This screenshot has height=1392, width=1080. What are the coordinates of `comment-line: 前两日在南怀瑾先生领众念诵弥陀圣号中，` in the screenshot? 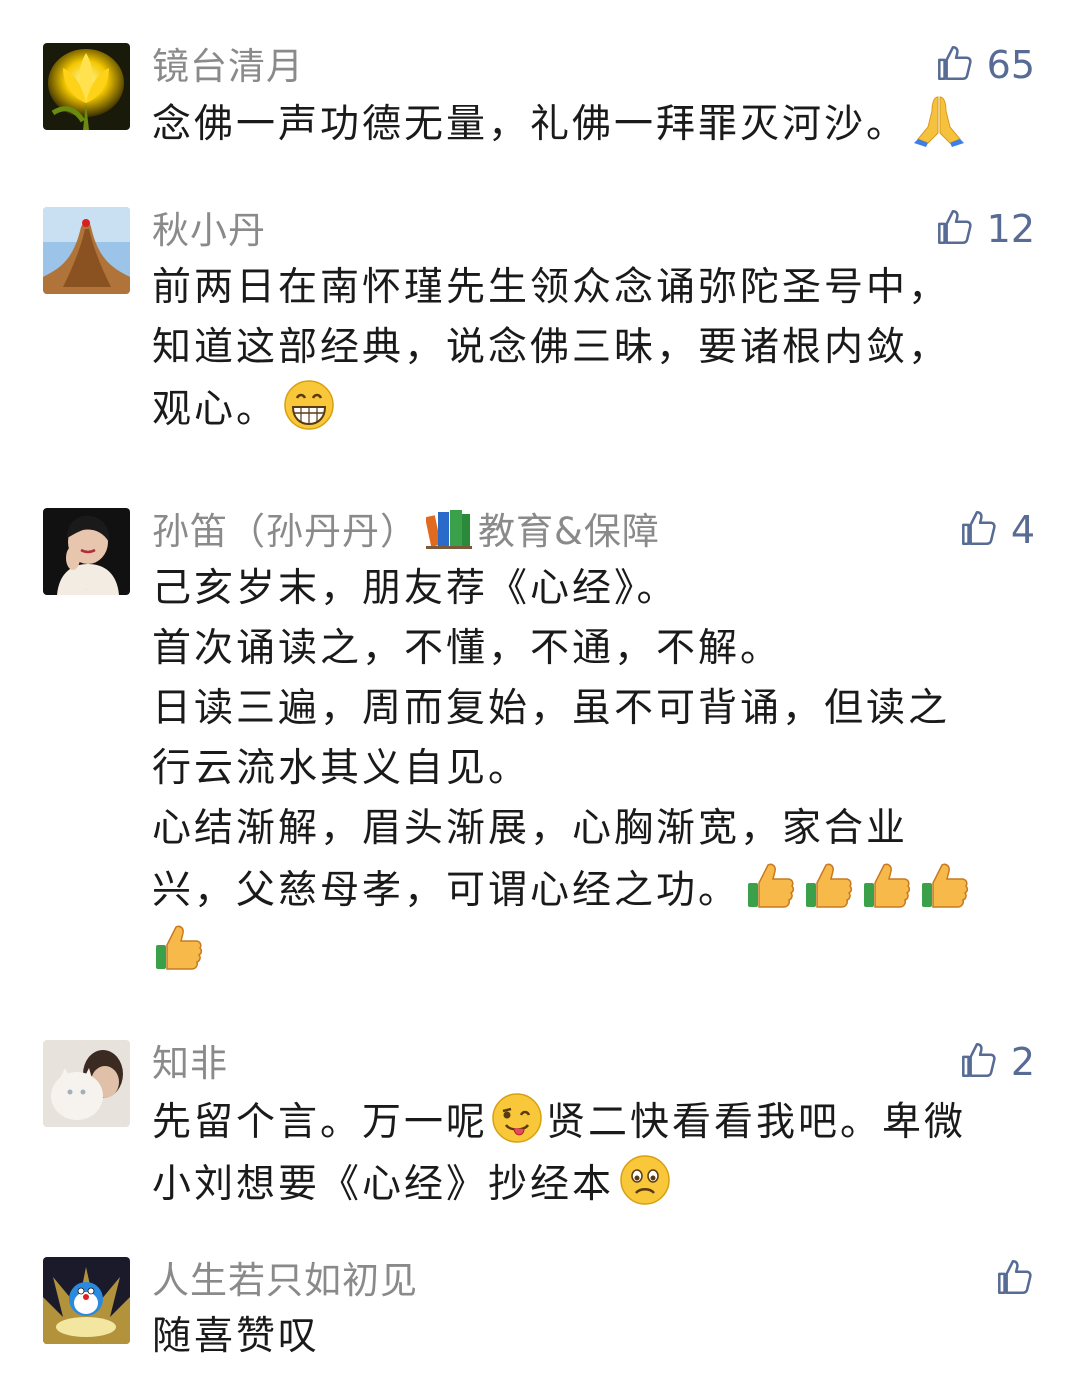 It's located at (551, 287).